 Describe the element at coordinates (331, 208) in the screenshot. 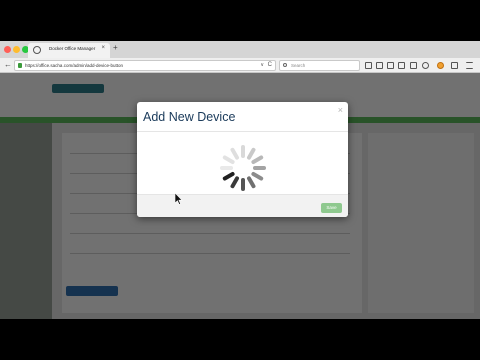

I see `save-button: Save` at that location.